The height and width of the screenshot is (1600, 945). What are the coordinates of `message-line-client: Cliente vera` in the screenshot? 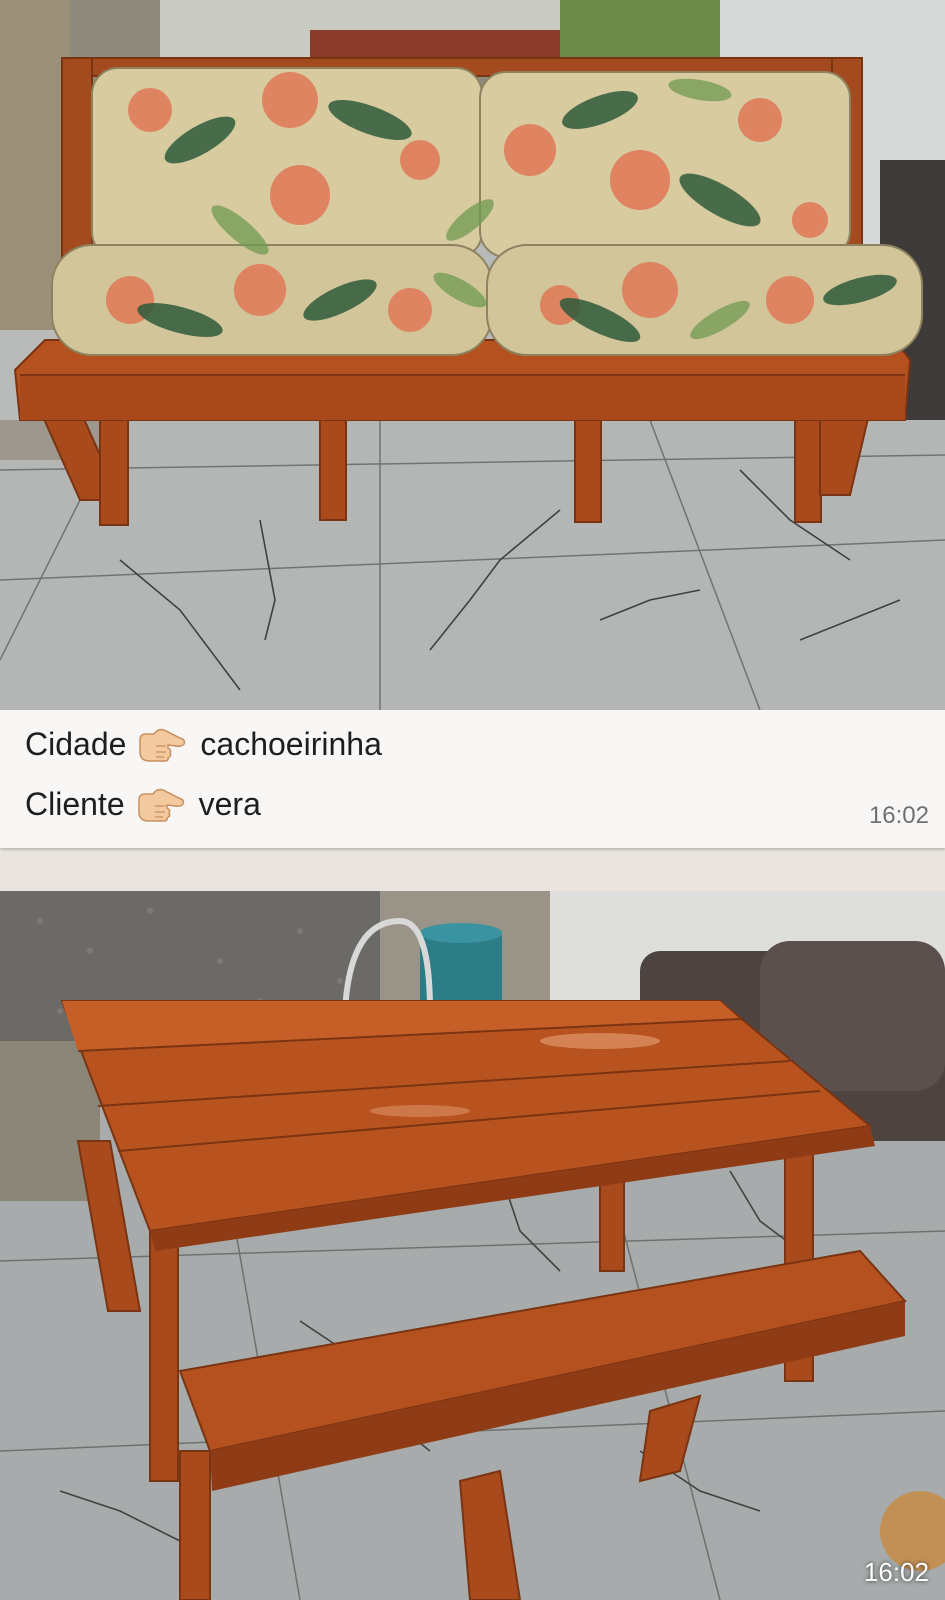 It's located at (143, 804).